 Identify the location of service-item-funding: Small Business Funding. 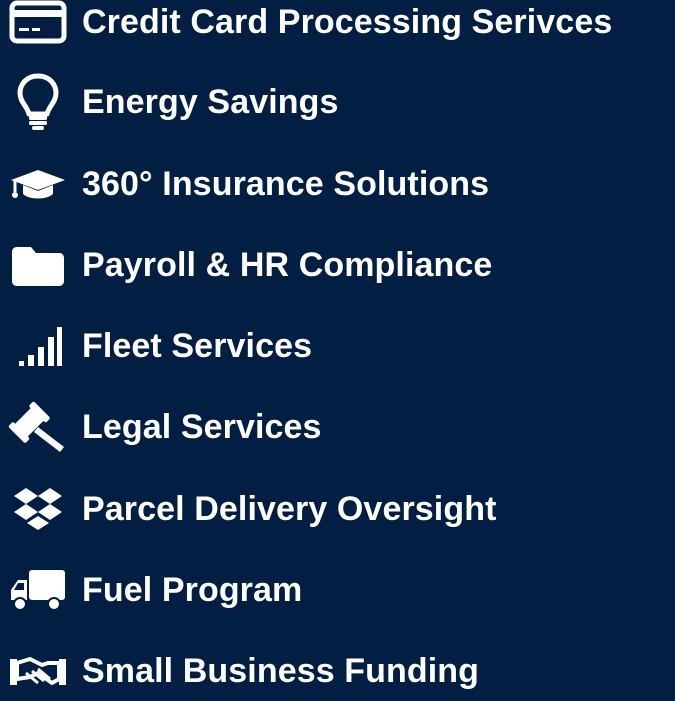
(337, 671).